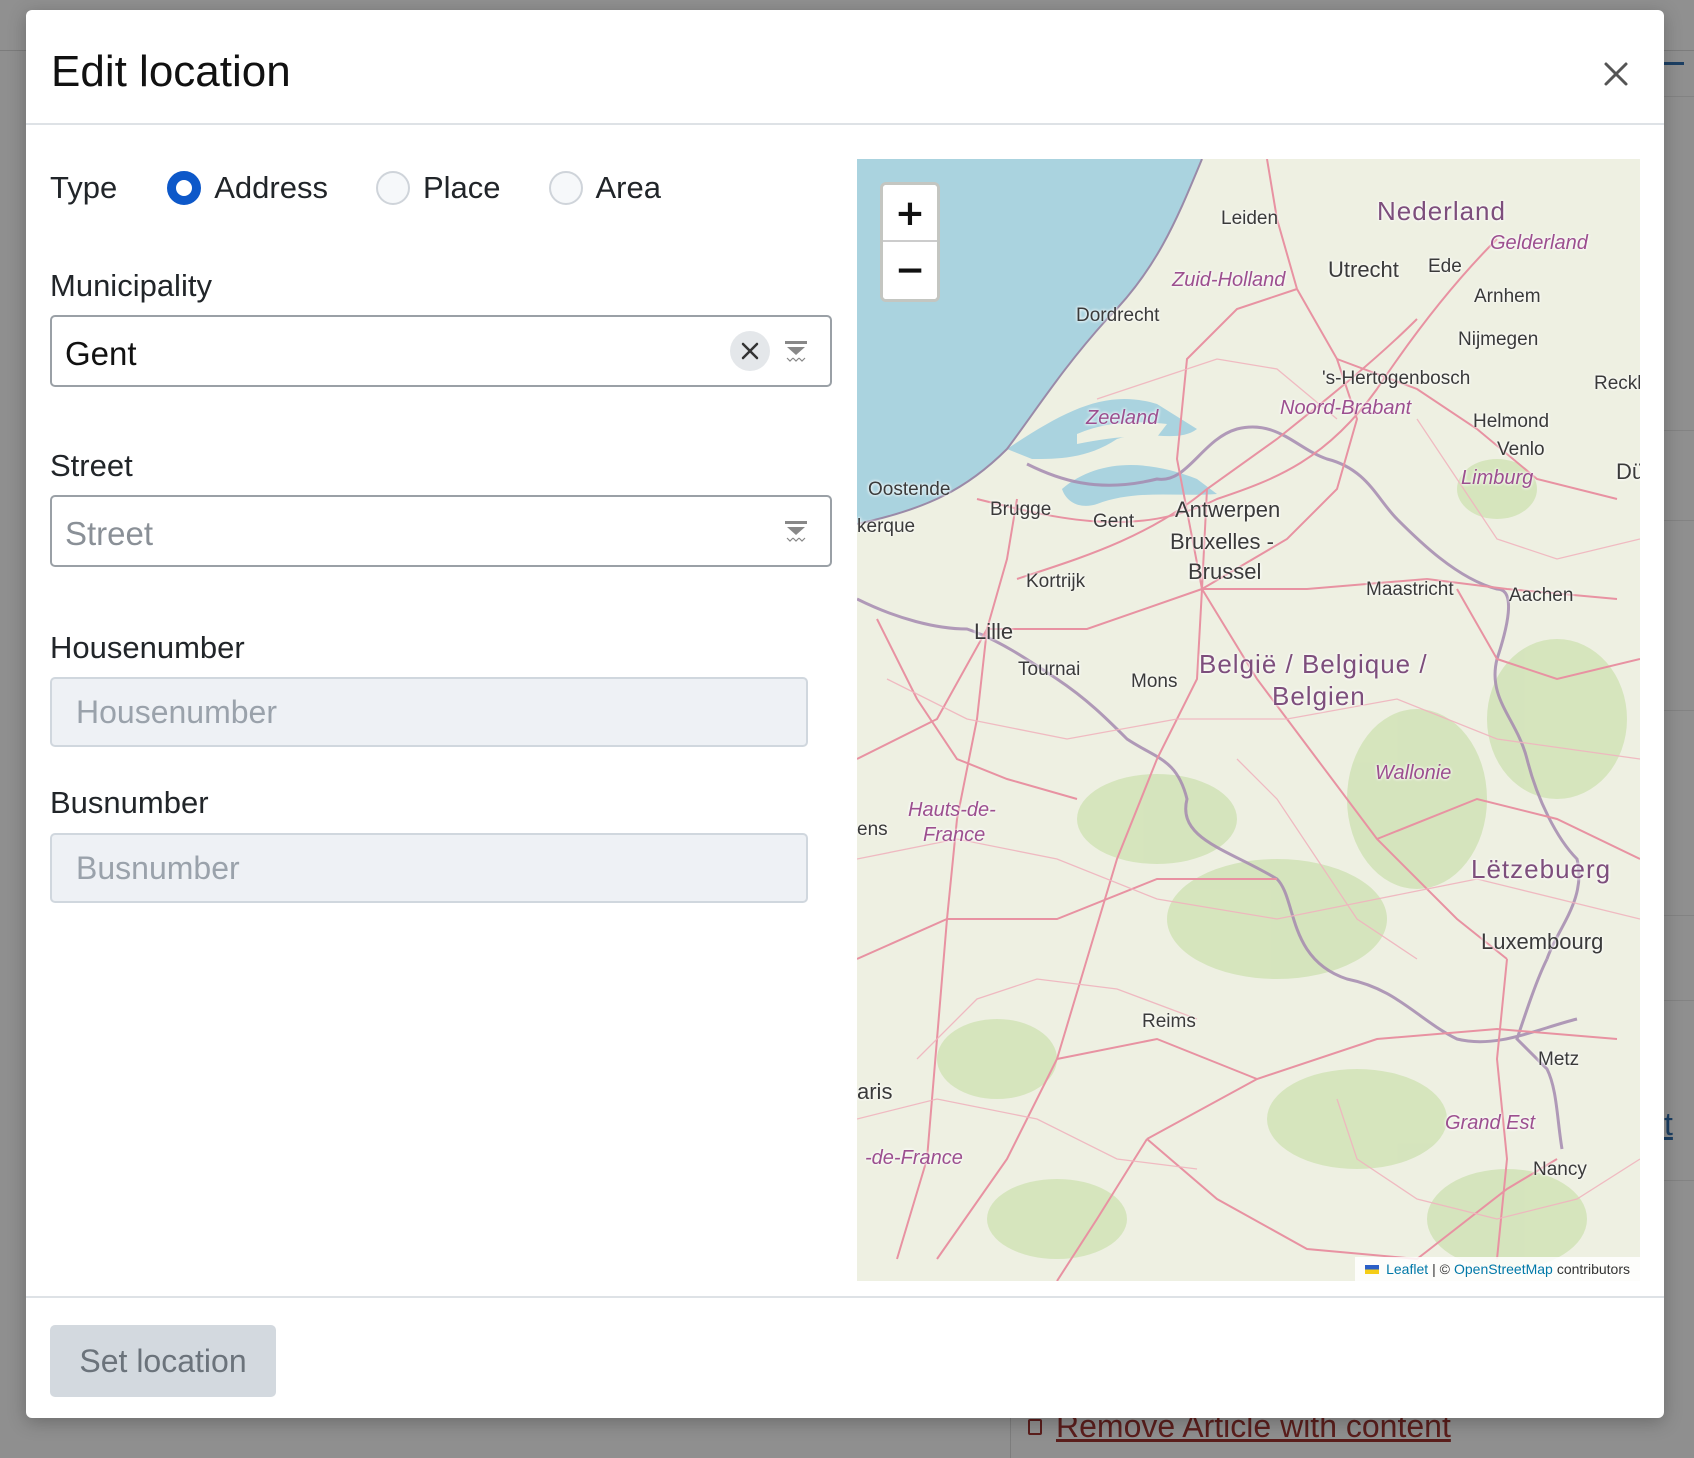  I want to click on municipality-label: Municipality, so click(131, 285).